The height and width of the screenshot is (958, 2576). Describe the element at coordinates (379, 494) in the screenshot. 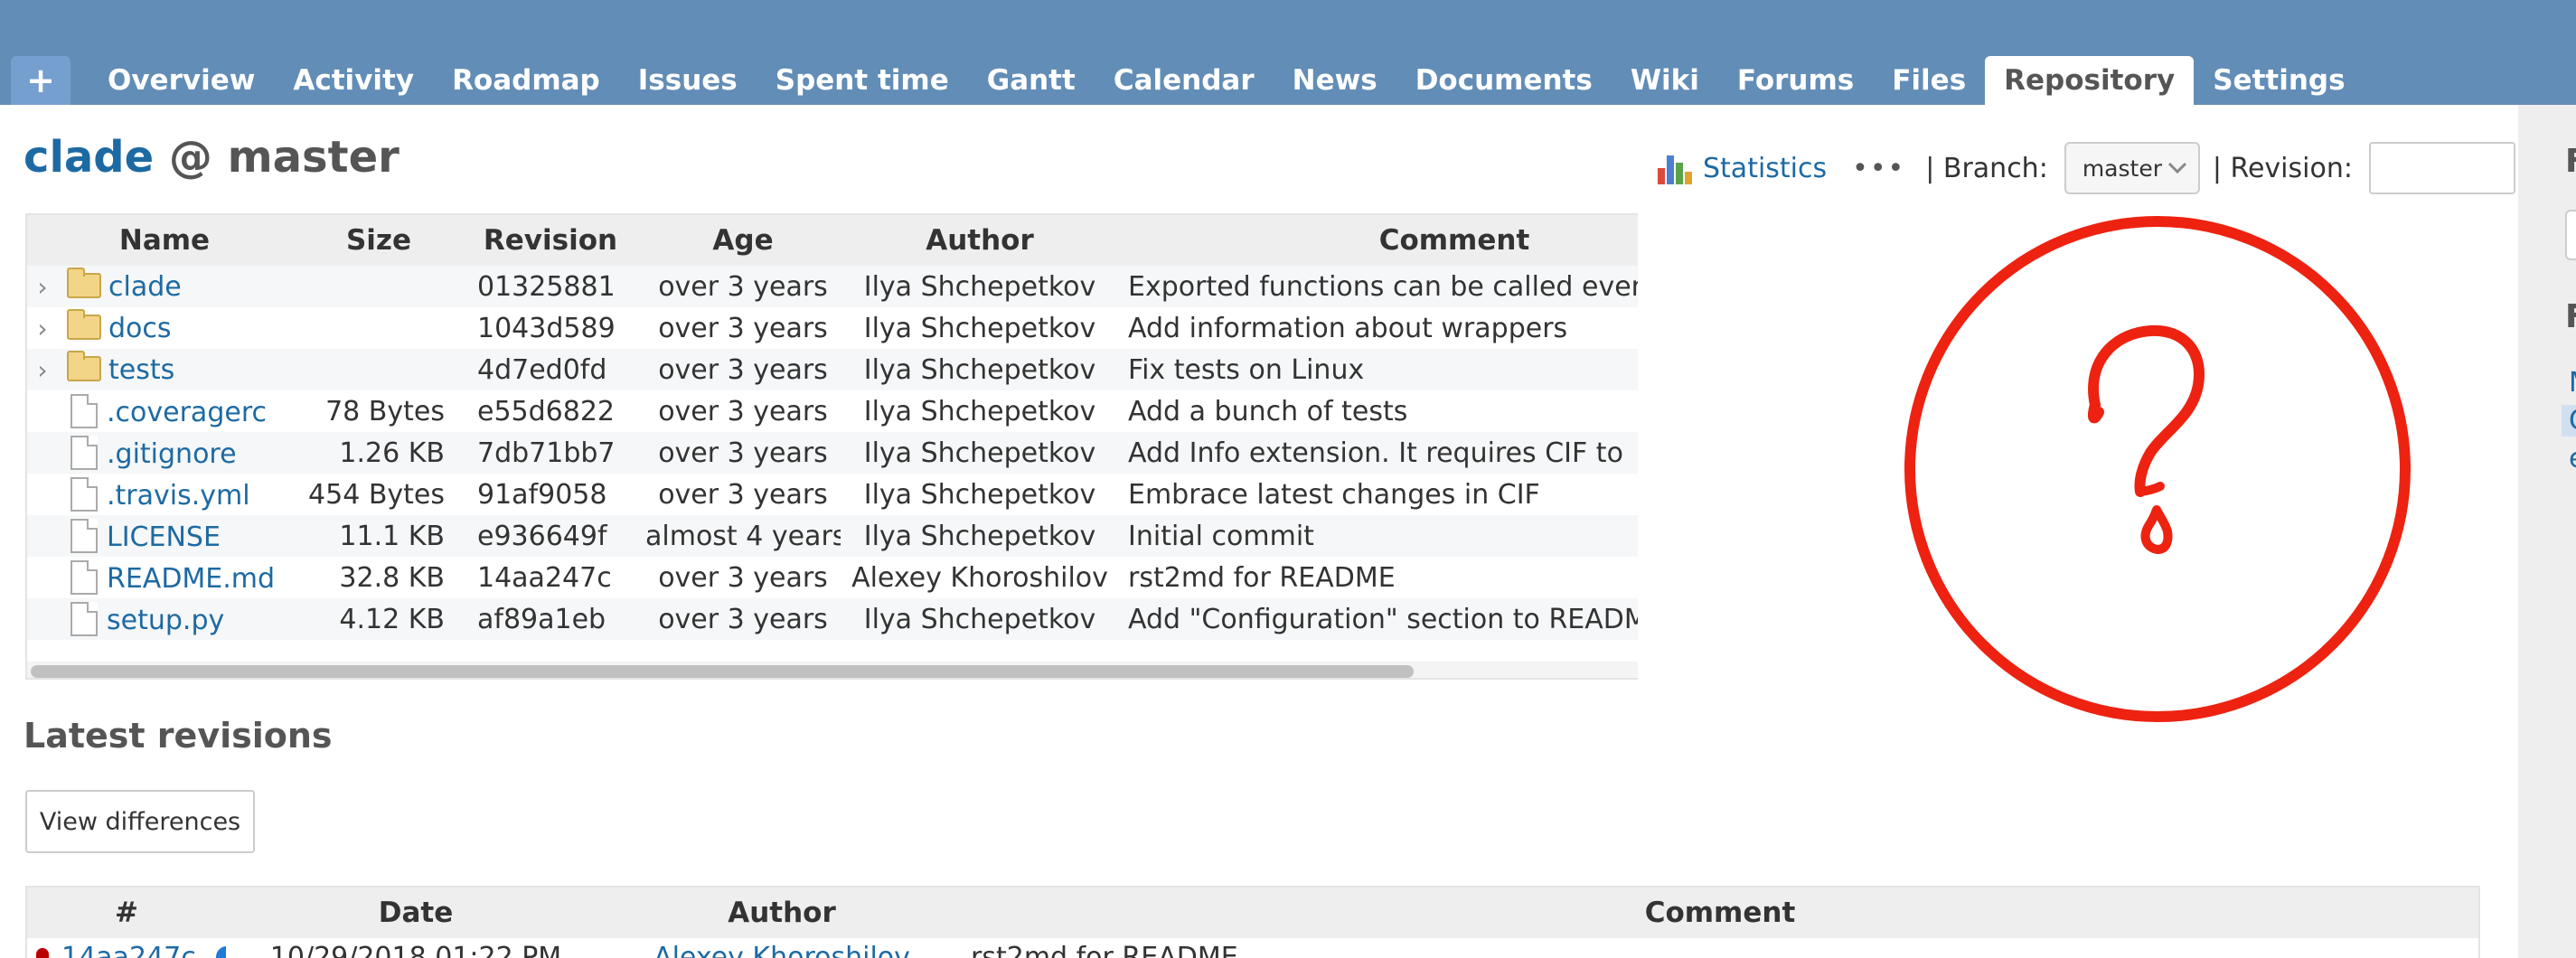

I see `file-size: 454 Bytes` at that location.